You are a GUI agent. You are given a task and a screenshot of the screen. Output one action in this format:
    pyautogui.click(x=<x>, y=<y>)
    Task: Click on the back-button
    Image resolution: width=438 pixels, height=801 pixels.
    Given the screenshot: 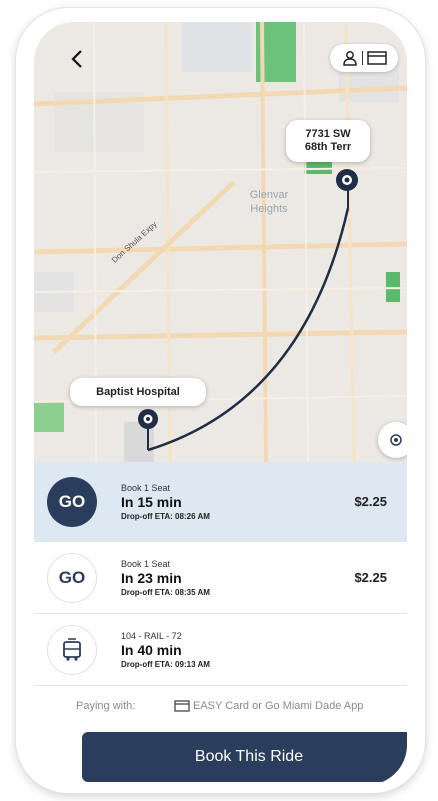 What is the action you would take?
    pyautogui.click(x=77, y=59)
    